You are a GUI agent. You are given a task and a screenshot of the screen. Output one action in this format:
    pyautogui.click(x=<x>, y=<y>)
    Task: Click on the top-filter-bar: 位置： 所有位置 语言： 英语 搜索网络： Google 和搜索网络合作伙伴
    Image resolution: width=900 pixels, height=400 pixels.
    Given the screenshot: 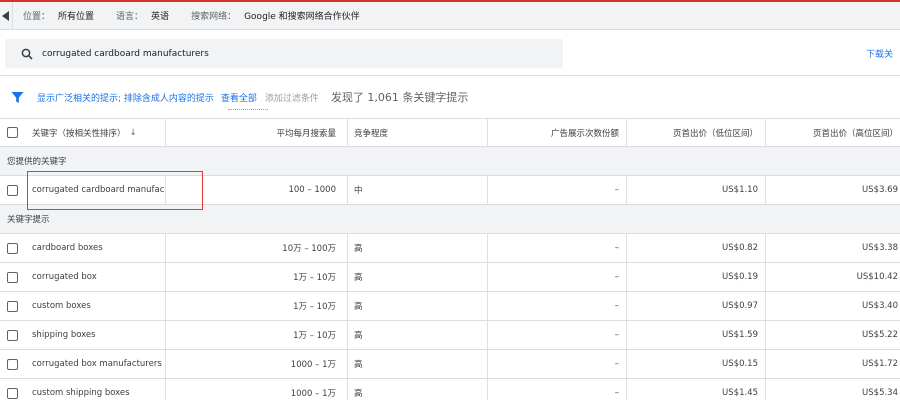 What is the action you would take?
    pyautogui.click(x=450, y=15)
    